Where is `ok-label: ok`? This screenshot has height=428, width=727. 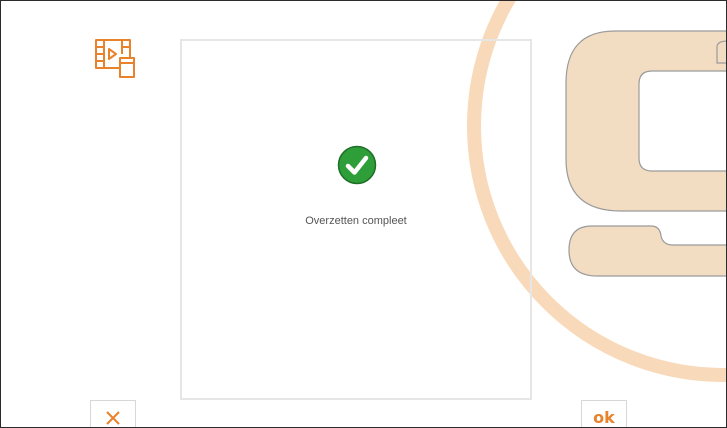
ok-label: ok is located at coordinates (604, 417).